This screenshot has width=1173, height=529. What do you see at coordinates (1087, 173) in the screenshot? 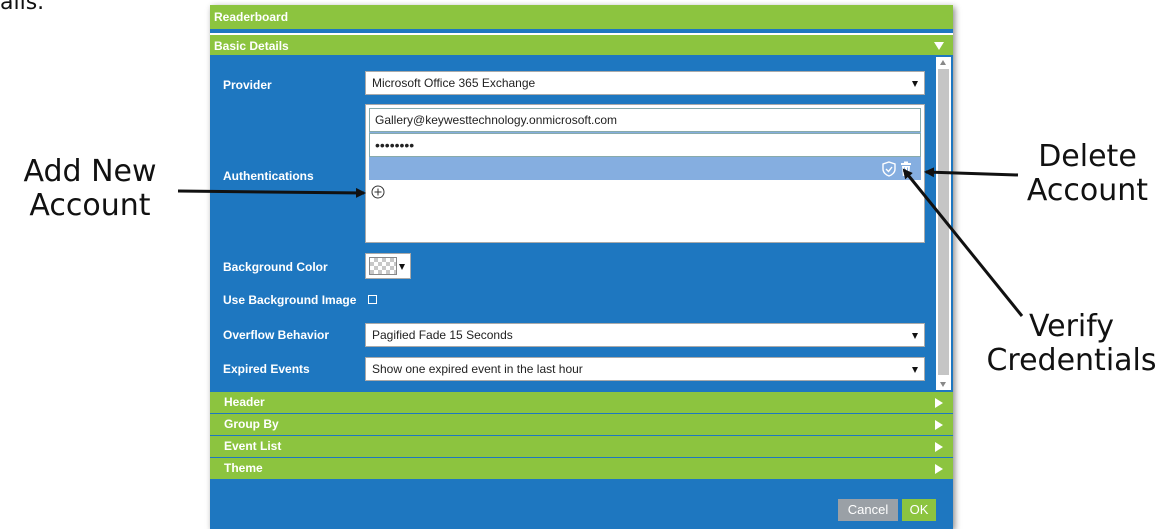
I see `annotation-delete-account: Delete Account` at bounding box center [1087, 173].